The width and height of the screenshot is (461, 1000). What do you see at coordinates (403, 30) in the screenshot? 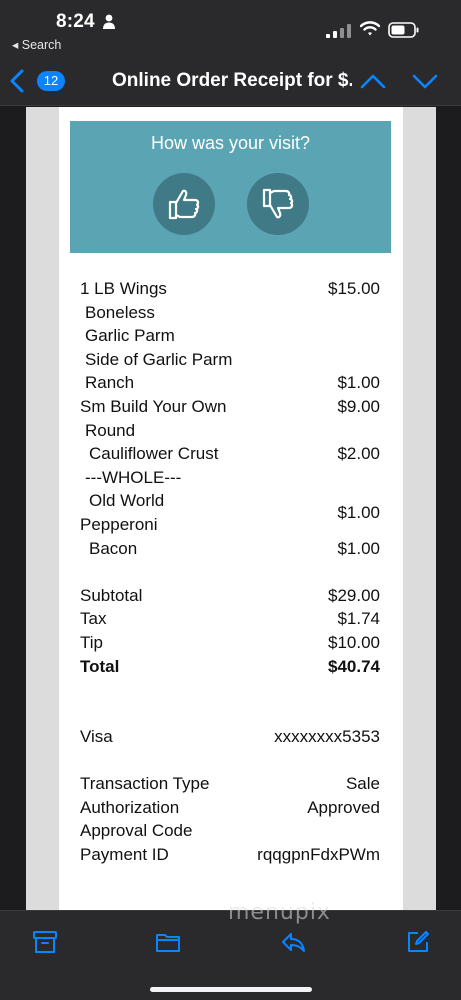
I see `battery-icon` at bounding box center [403, 30].